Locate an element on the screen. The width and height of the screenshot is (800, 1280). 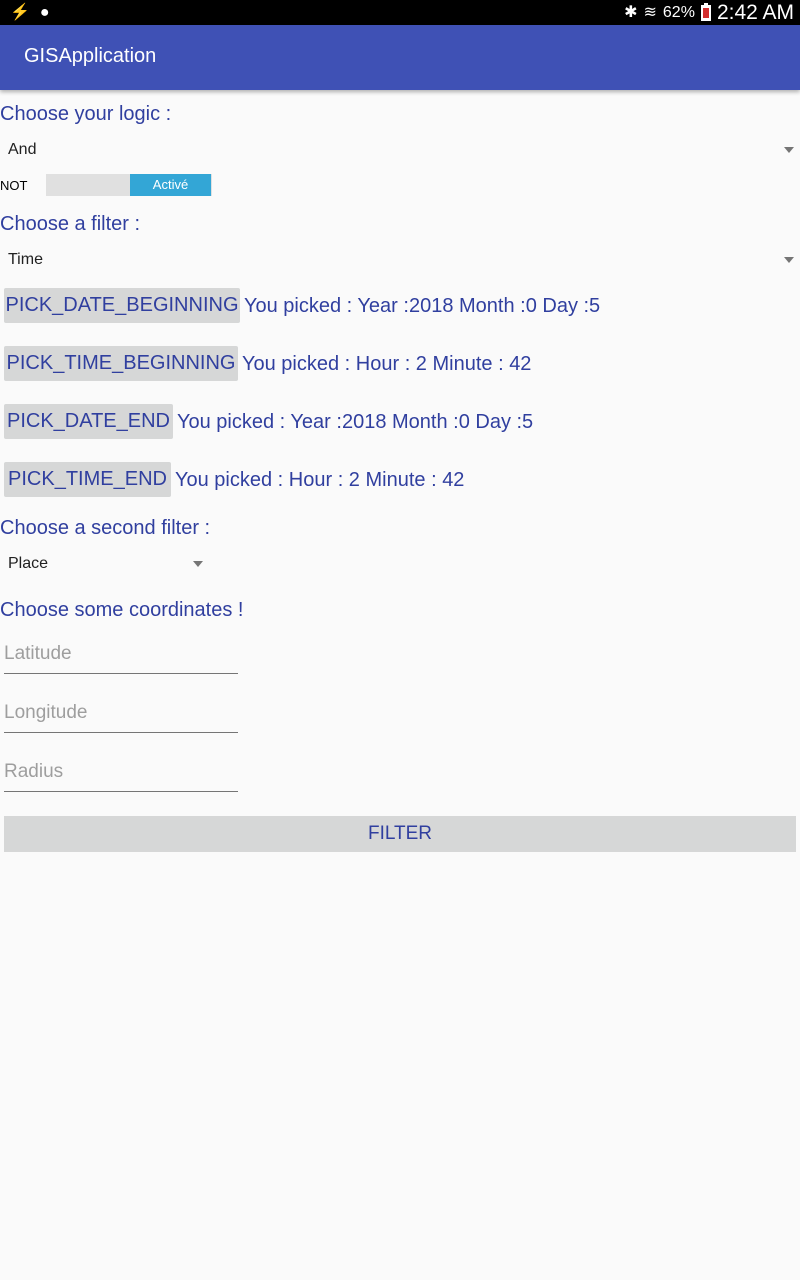
radius-input is located at coordinates (121, 772).